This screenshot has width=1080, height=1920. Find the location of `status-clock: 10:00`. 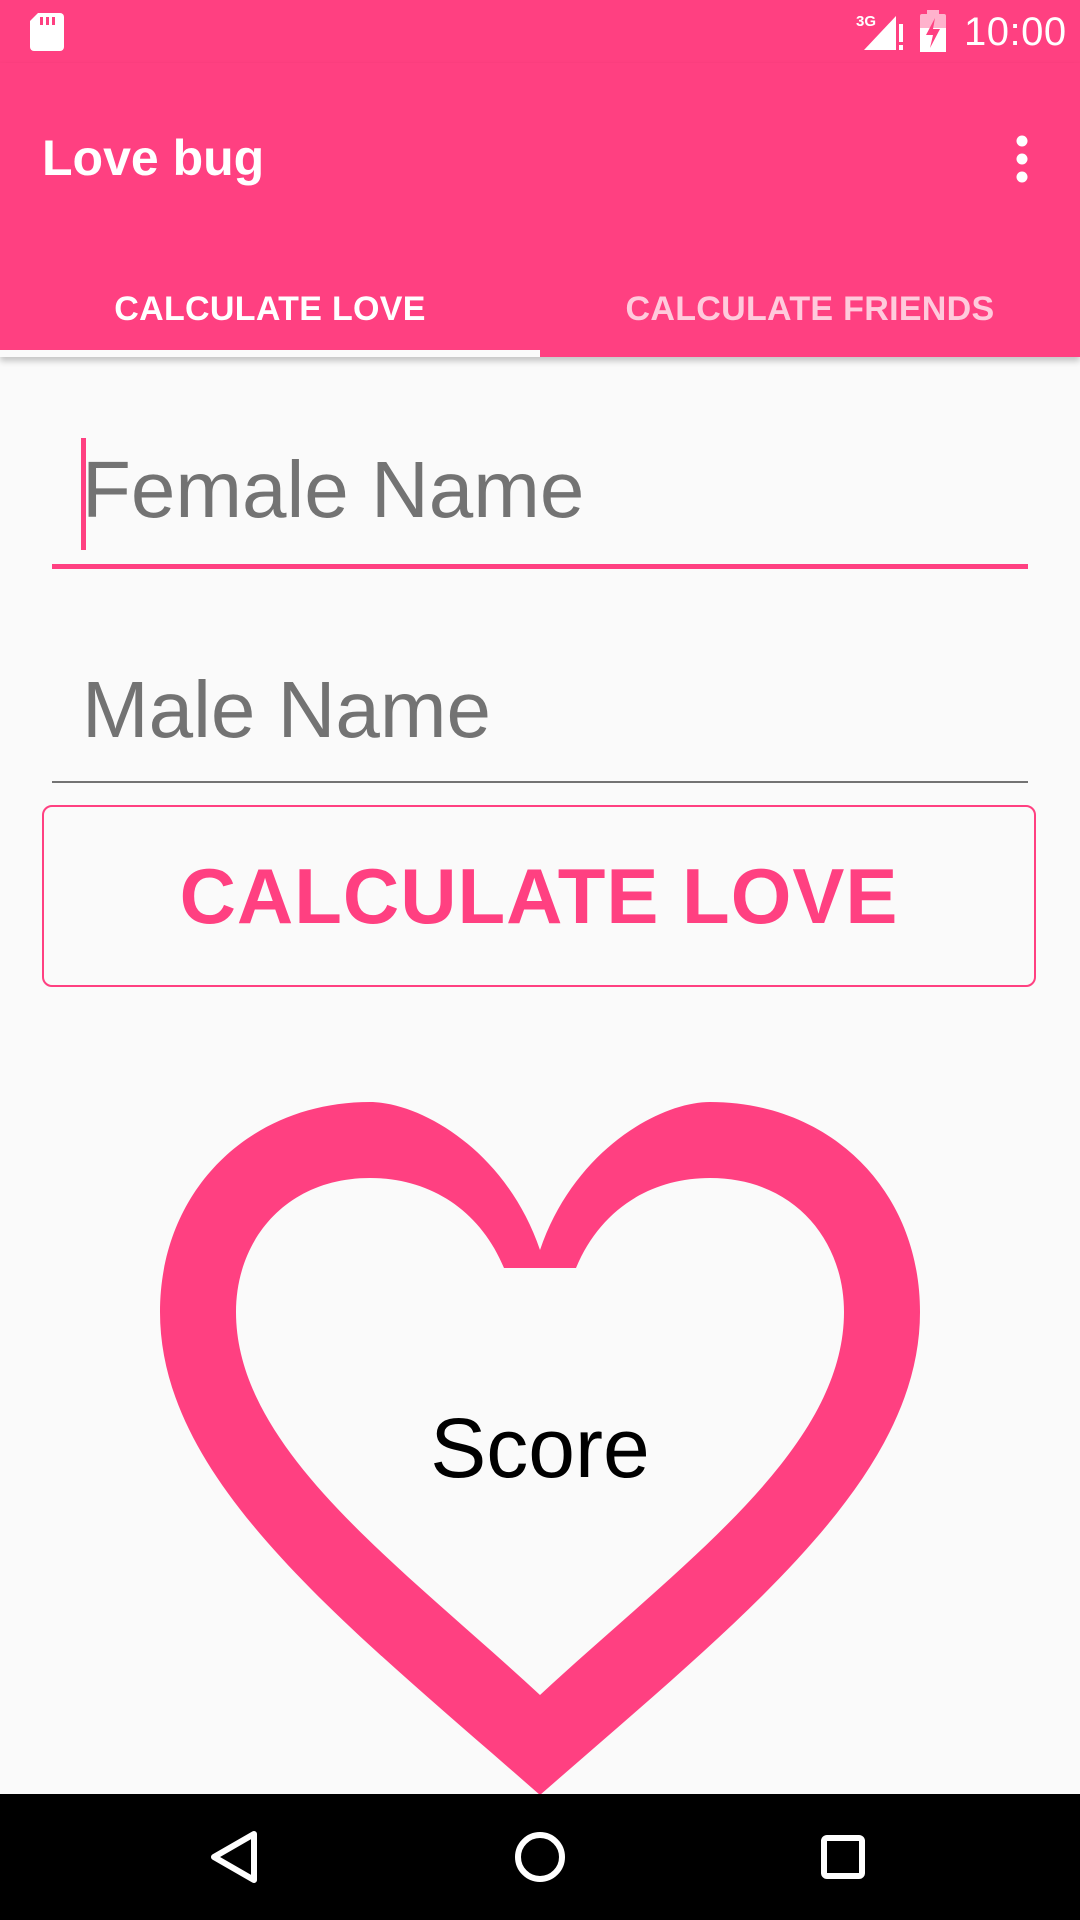

status-clock: 10:00 is located at coordinates (1015, 32).